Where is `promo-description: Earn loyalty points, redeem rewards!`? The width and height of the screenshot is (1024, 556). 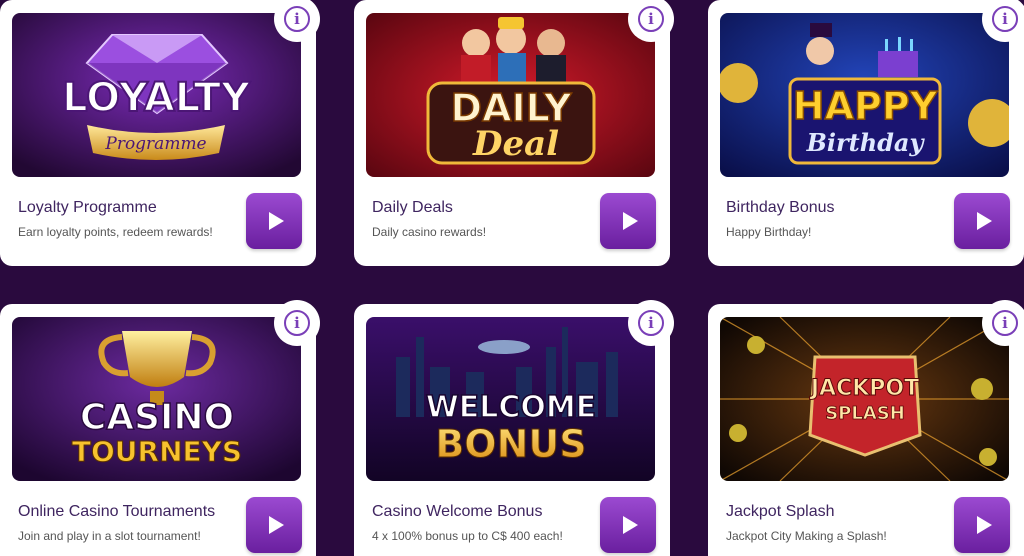
promo-description: Earn loyalty points, redeem rewards! is located at coordinates (115, 232).